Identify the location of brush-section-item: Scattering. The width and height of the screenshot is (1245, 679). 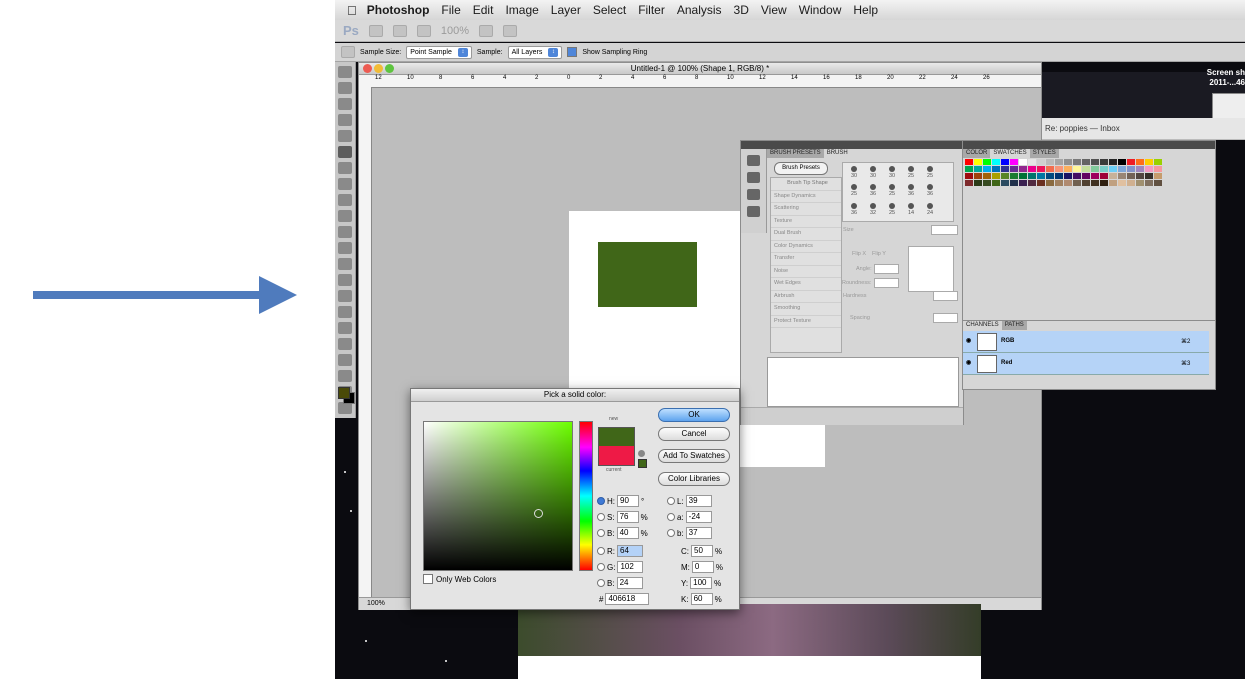
(806, 209).